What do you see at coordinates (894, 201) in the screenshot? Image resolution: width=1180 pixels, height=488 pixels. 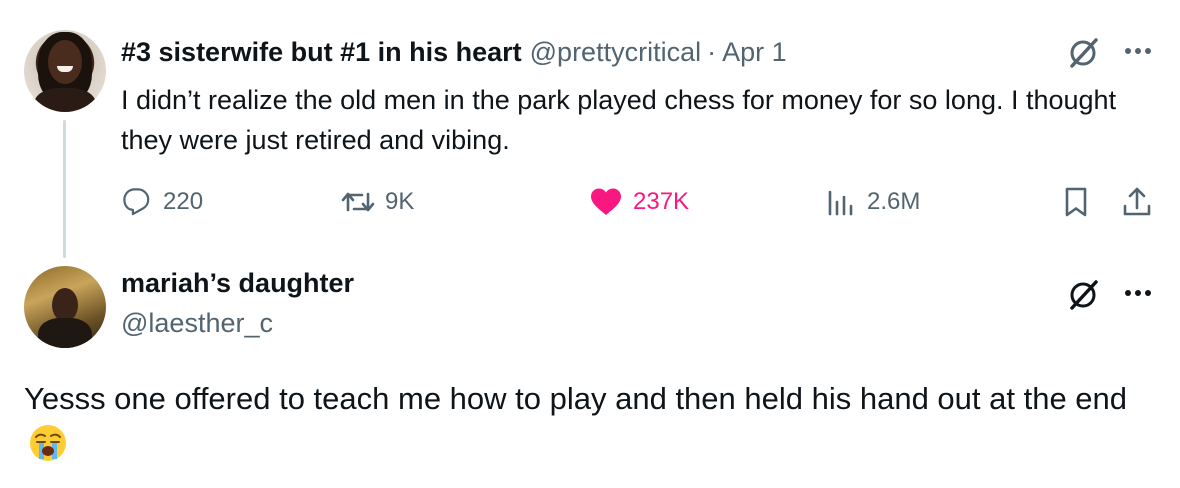 I see `views-count: 2.6M` at bounding box center [894, 201].